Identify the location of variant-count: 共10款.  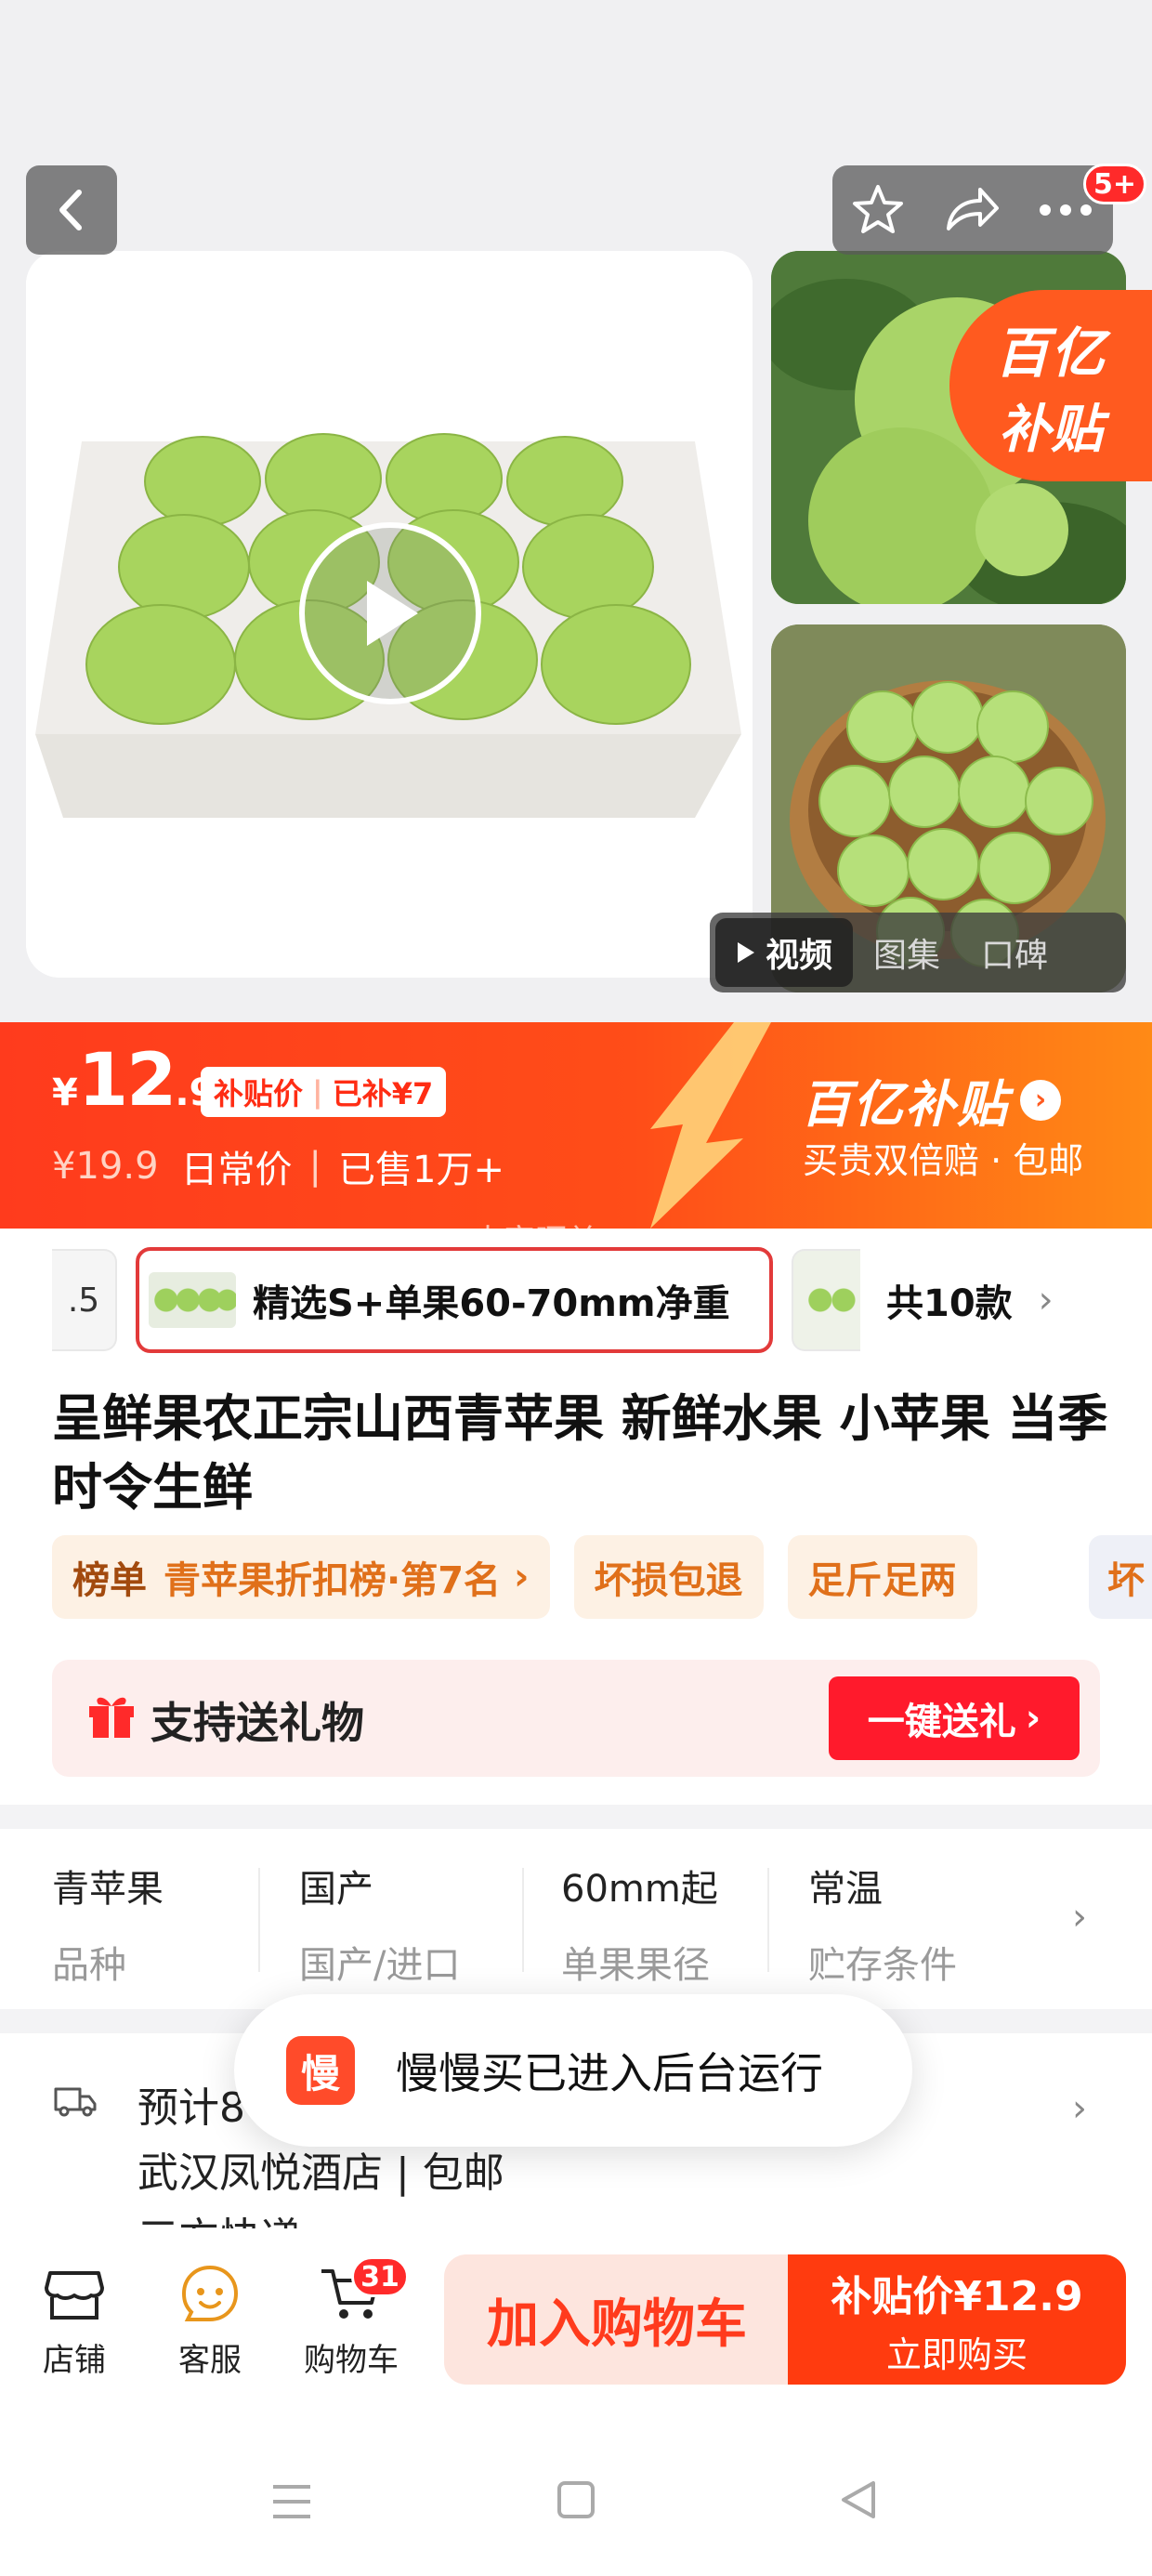
(949, 1303).